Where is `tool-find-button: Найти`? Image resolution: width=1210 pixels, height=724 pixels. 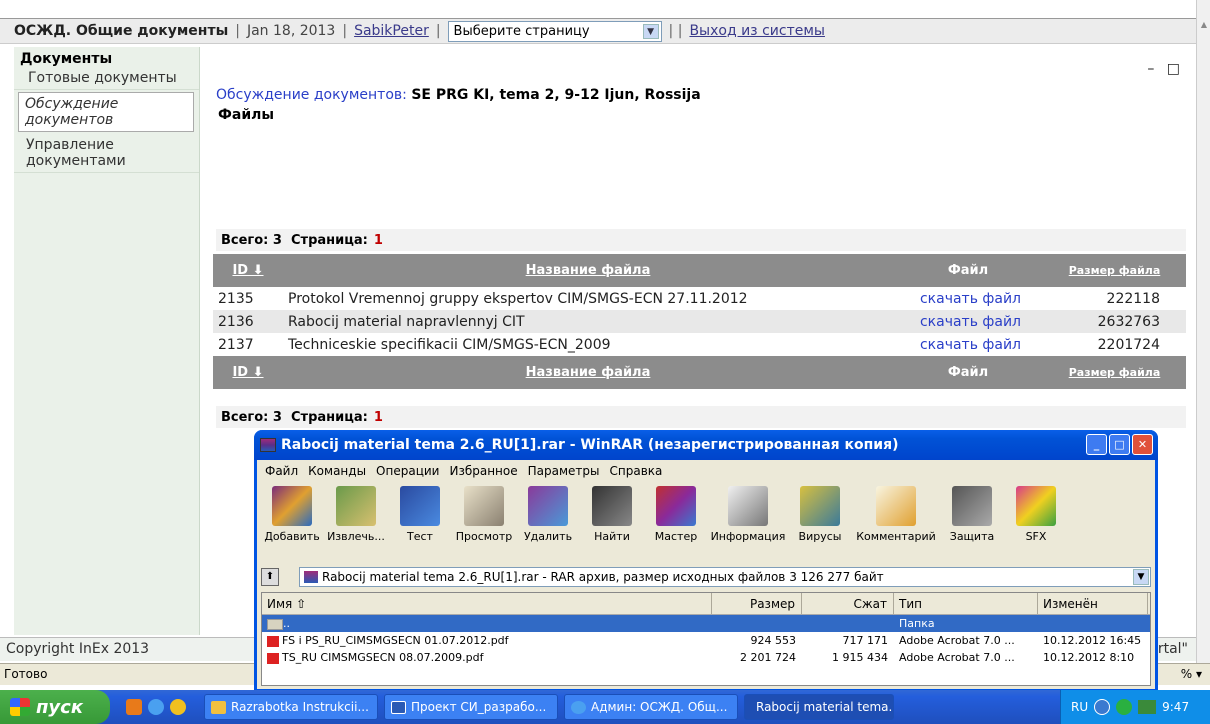
tool-find-button: Найти is located at coordinates (612, 514).